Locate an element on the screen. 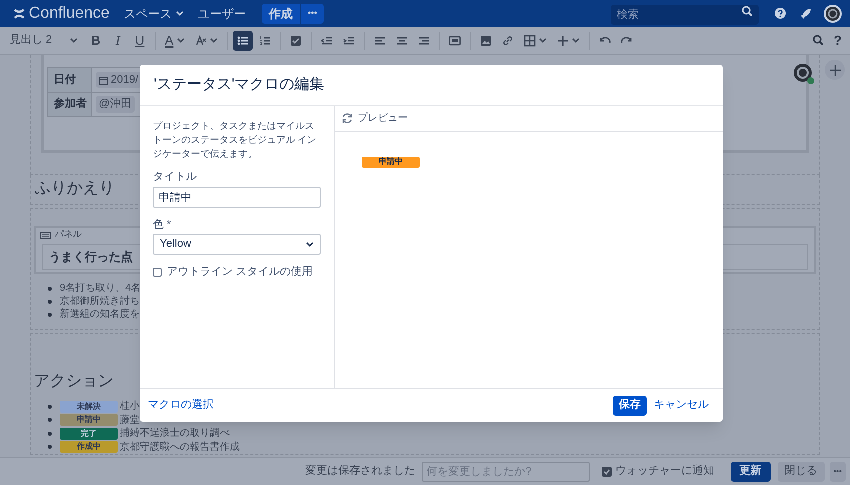 Image resolution: width=850 pixels, height=485 pixels. text-color-button: A is located at coordinates (175, 40).